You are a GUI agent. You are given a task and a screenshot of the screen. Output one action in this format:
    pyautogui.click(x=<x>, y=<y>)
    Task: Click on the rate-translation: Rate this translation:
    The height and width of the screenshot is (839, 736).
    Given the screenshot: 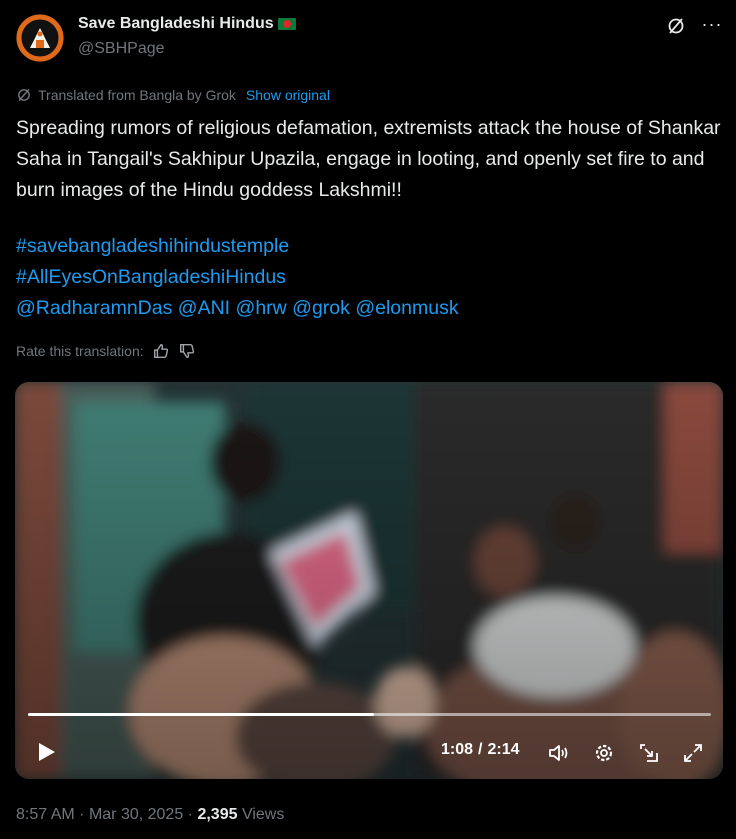 What is the action you would take?
    pyautogui.click(x=106, y=351)
    